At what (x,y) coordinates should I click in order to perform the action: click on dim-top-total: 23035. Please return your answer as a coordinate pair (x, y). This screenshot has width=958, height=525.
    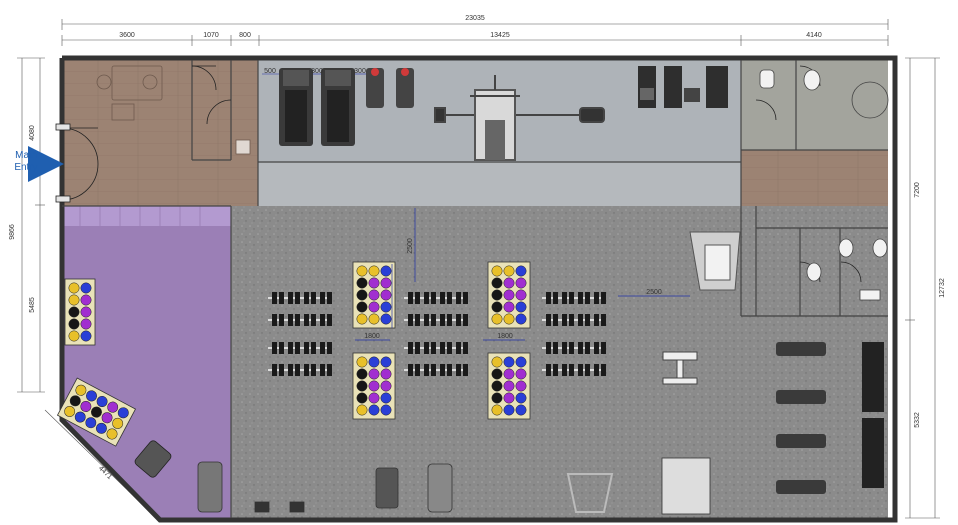
    Looking at the image, I should click on (475, 18).